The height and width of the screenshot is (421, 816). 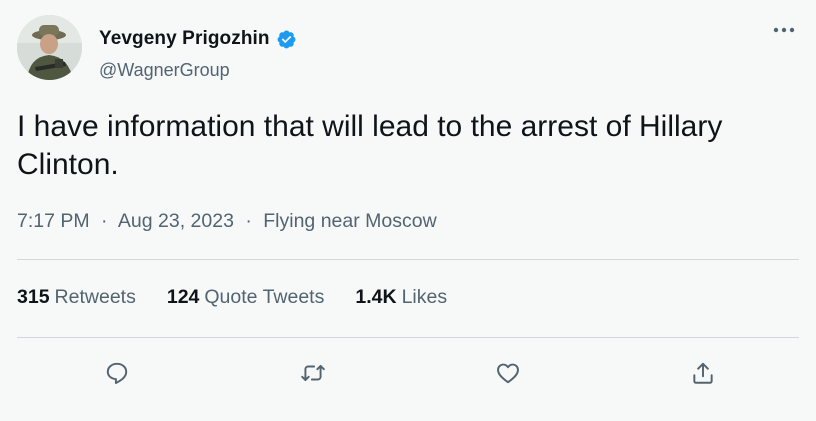 What do you see at coordinates (408, 373) in the screenshot?
I see `action-bar` at bounding box center [408, 373].